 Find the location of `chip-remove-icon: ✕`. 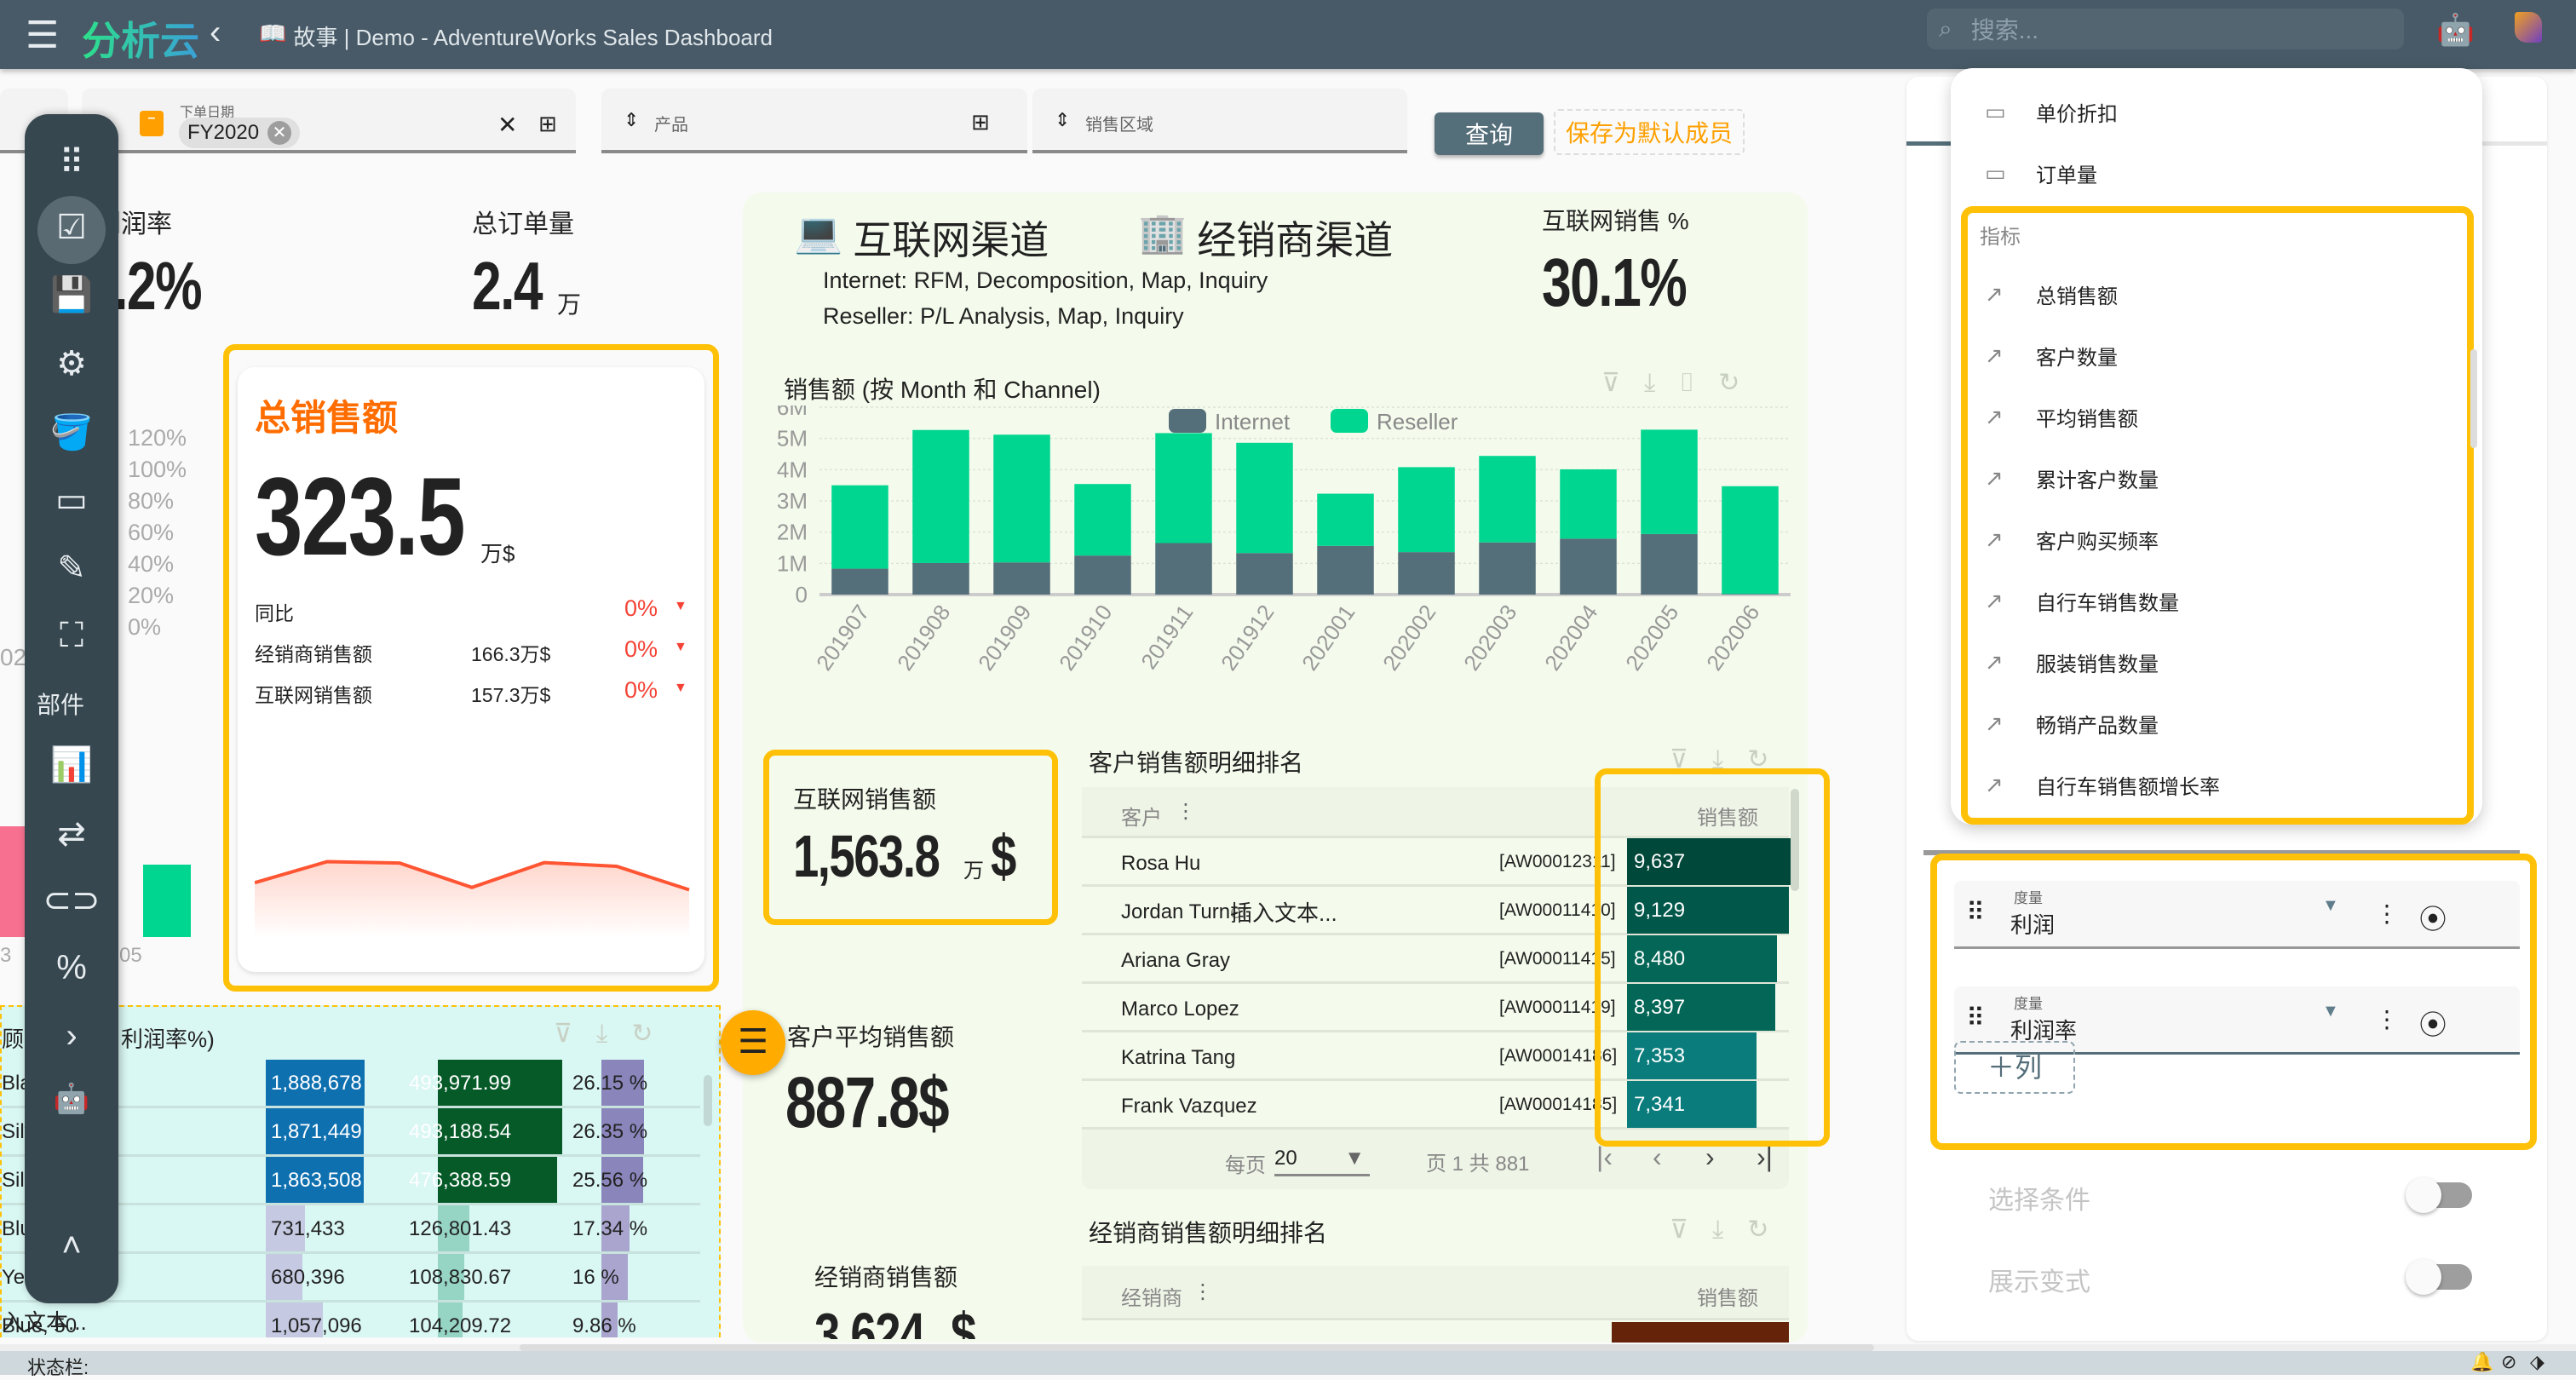

chip-remove-icon: ✕ is located at coordinates (279, 133).